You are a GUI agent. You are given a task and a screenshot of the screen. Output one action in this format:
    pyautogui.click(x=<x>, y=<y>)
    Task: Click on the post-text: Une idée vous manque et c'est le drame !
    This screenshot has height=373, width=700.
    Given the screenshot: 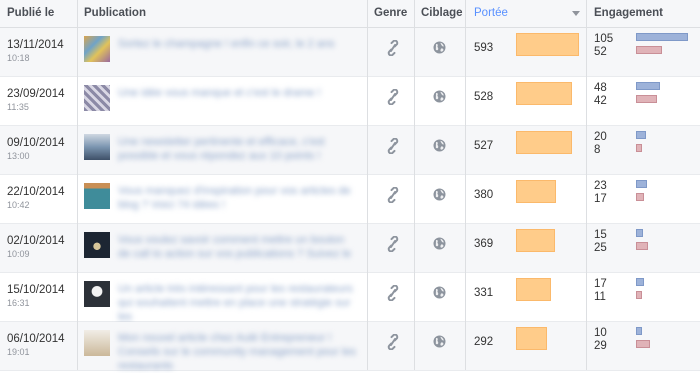 What is the action you would take?
    pyautogui.click(x=237, y=93)
    